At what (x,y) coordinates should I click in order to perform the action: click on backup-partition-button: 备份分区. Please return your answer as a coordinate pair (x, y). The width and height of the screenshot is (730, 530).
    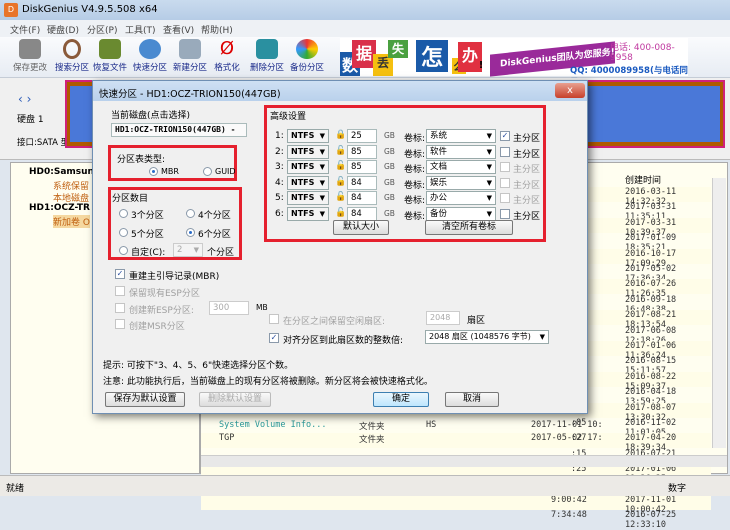
    Looking at the image, I should click on (307, 56).